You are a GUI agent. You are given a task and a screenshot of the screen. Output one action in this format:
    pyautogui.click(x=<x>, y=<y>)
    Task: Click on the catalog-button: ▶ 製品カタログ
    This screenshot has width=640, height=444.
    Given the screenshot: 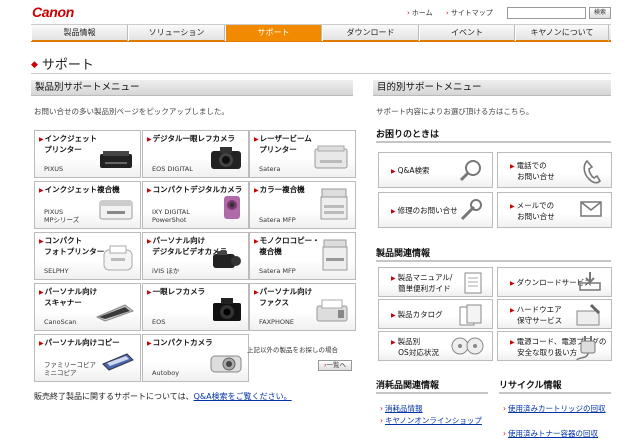 What is the action you would take?
    pyautogui.click(x=435, y=314)
    